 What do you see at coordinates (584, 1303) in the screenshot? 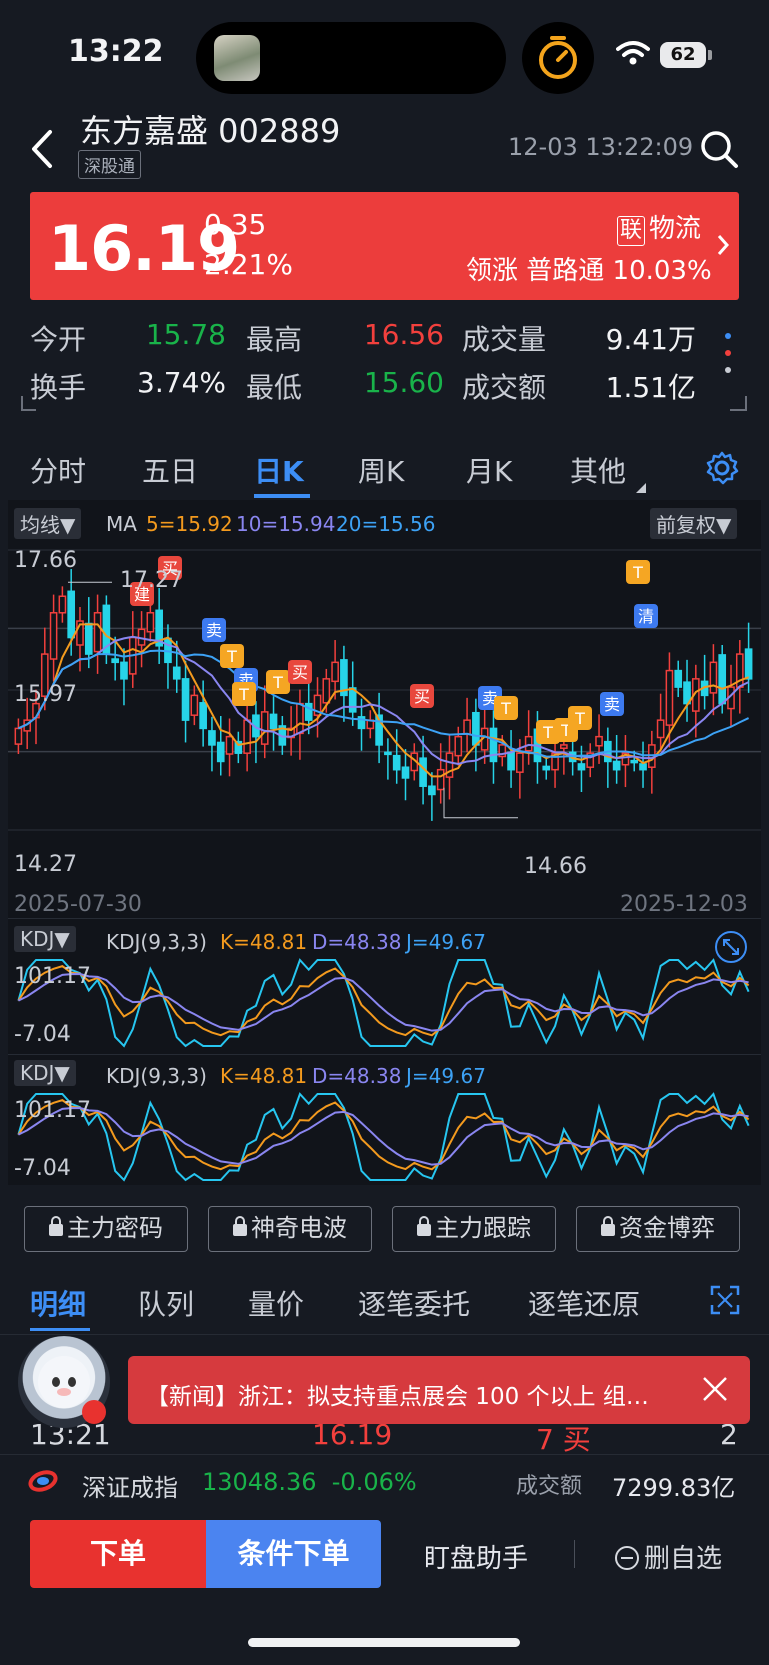
I see `tab-tick-restore: 逐笔还原` at bounding box center [584, 1303].